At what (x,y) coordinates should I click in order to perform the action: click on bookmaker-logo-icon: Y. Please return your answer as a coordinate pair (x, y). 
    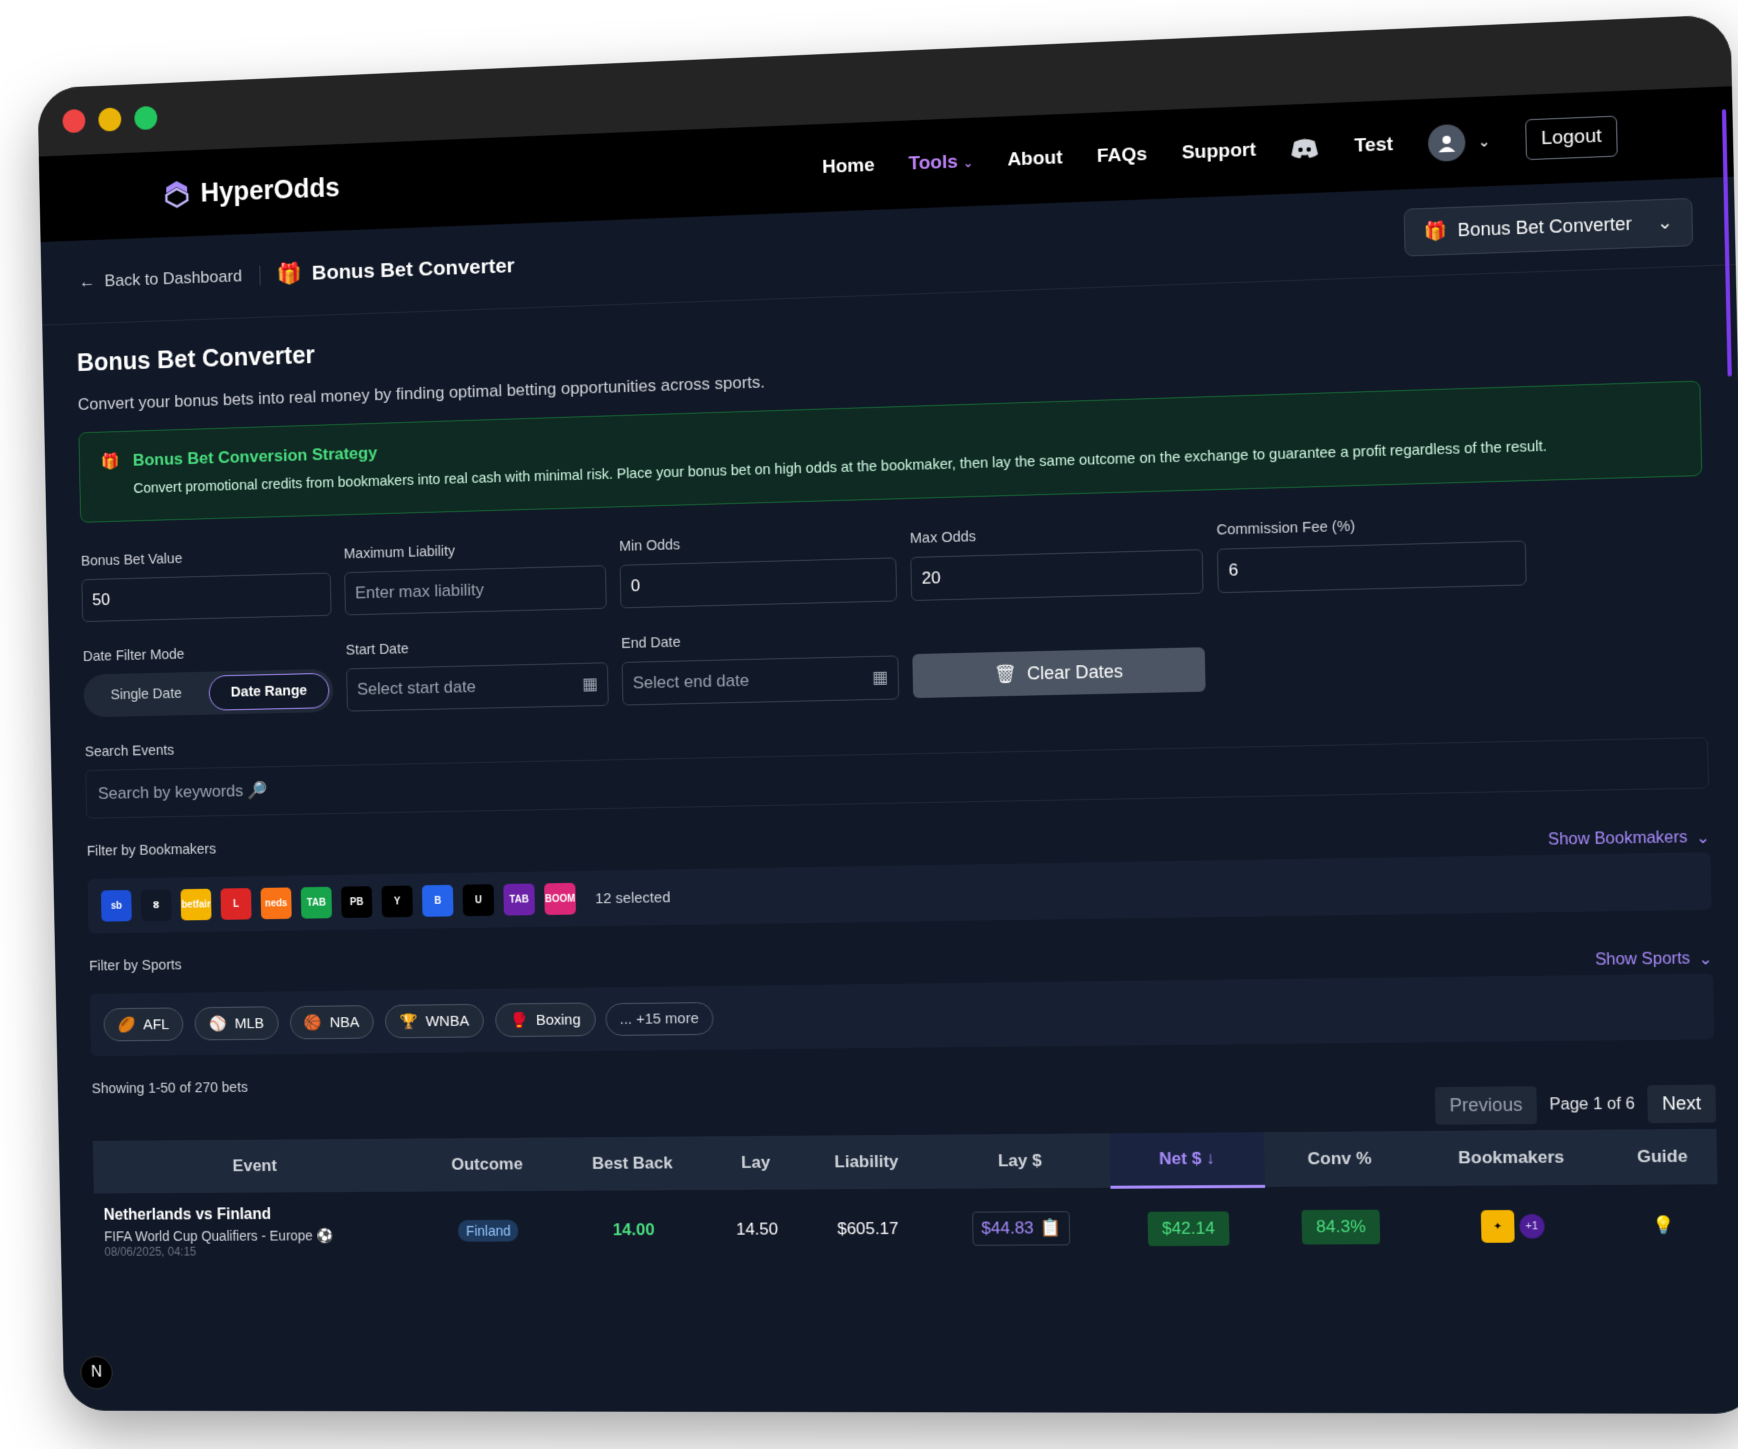
    Looking at the image, I should click on (397, 901).